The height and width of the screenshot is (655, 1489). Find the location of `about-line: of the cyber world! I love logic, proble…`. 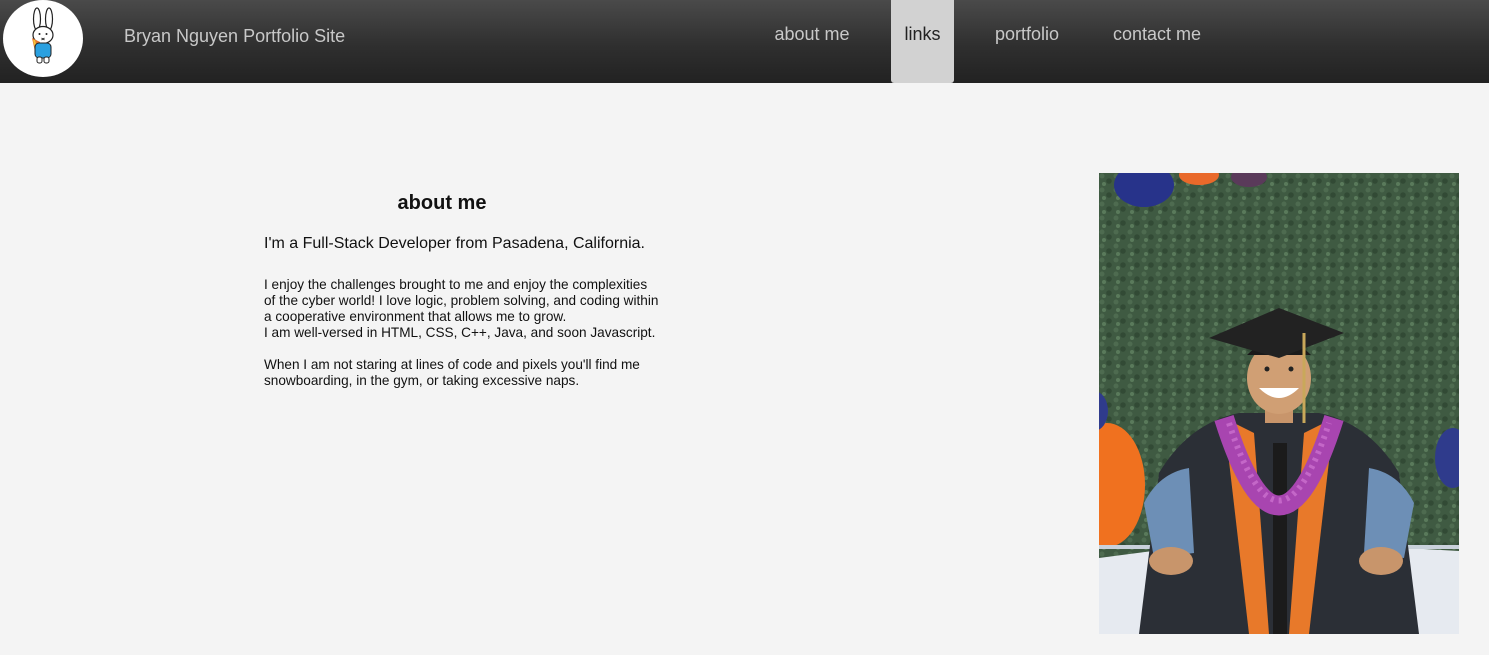

about-line: of the cyber world! I love logic, proble… is located at coordinates (461, 300).